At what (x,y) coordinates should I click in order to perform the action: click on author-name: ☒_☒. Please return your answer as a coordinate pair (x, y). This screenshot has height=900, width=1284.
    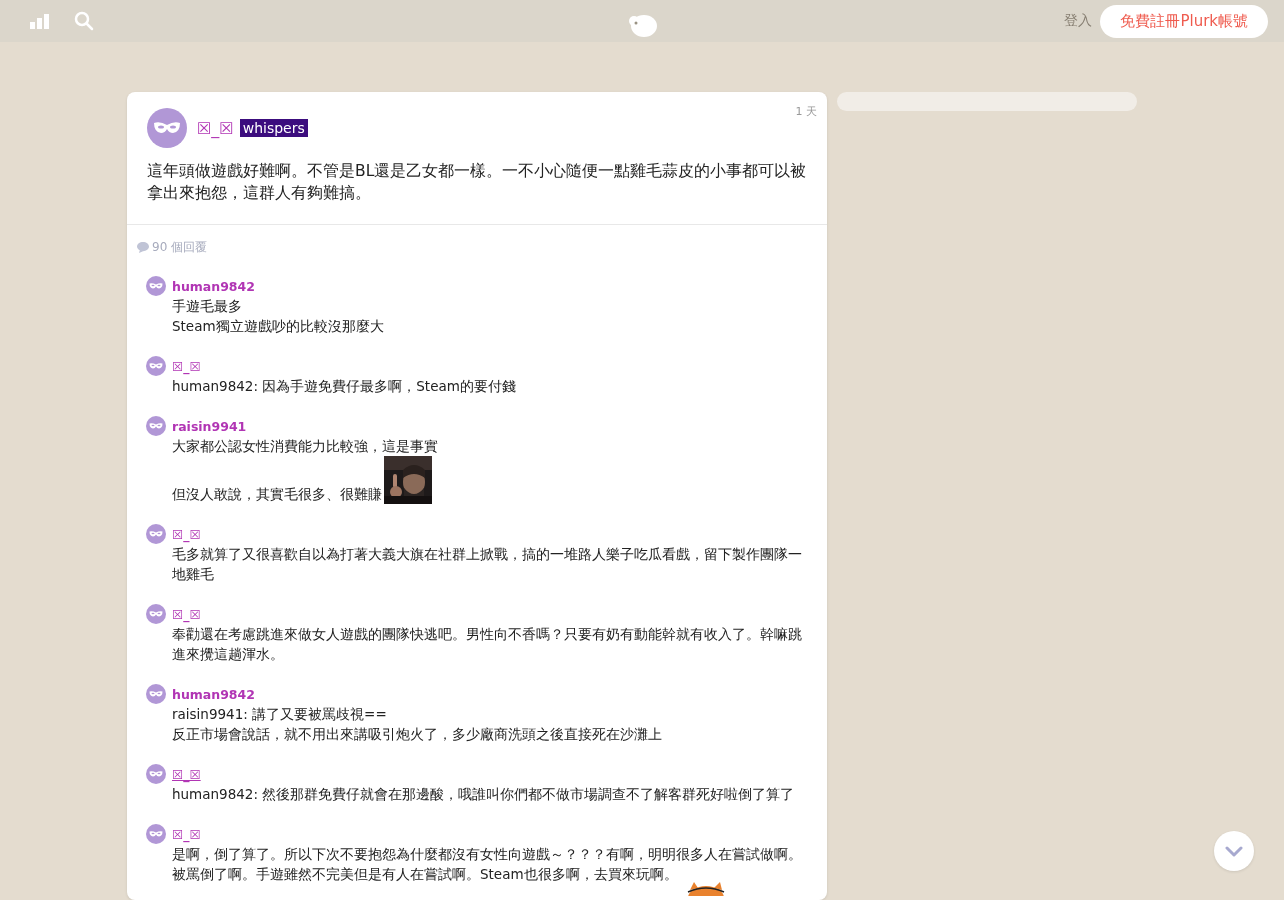
    Looking at the image, I should click on (215, 128).